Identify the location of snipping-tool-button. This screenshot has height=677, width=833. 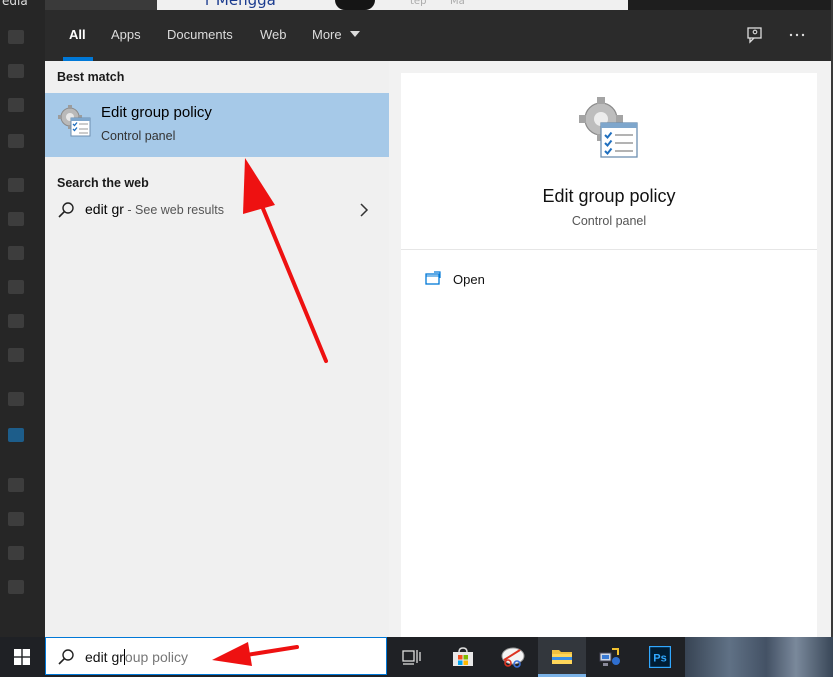
(513, 657).